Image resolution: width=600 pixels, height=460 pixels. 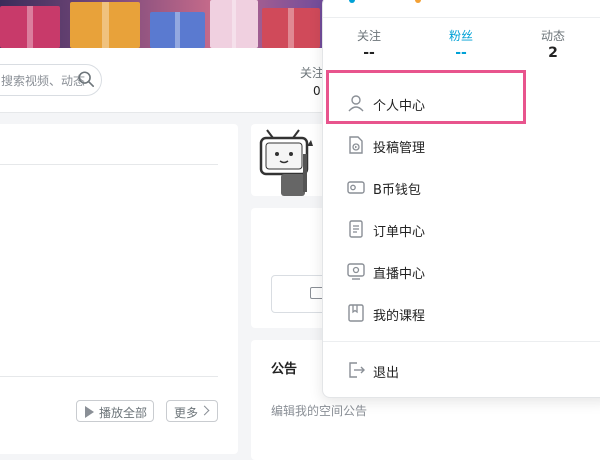 What do you see at coordinates (369, 44) in the screenshot?
I see `stat-following: 关注 --` at bounding box center [369, 44].